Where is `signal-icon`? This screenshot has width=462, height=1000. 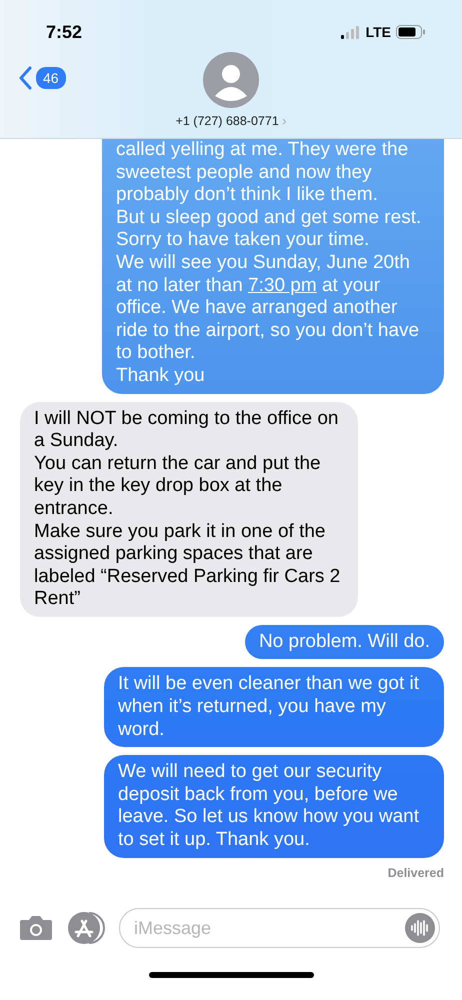 signal-icon is located at coordinates (350, 32).